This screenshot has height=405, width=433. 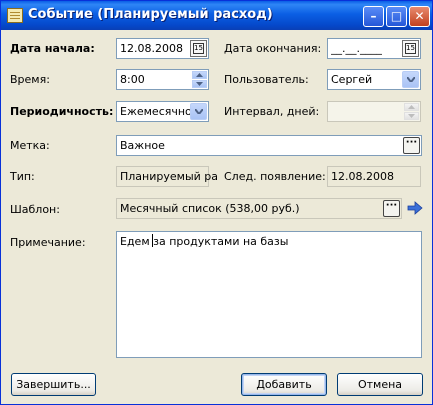 I want to click on user-select: Сергей, so click(x=374, y=79).